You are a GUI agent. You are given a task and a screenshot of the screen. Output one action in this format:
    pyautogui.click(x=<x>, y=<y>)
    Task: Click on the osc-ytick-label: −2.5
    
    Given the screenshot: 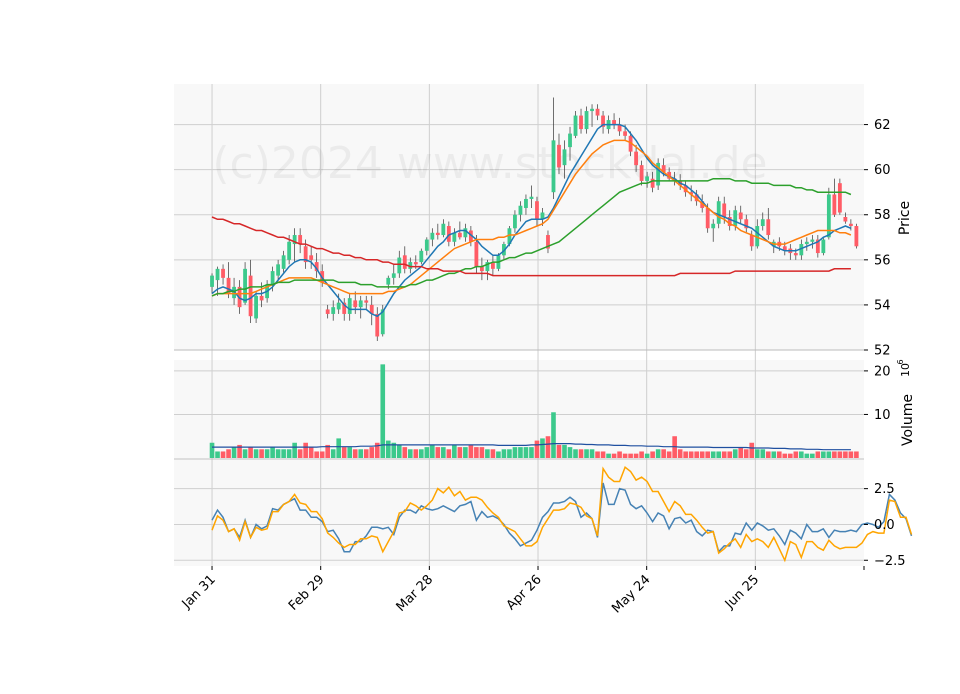 What is the action you would take?
    pyautogui.click(x=890, y=561)
    